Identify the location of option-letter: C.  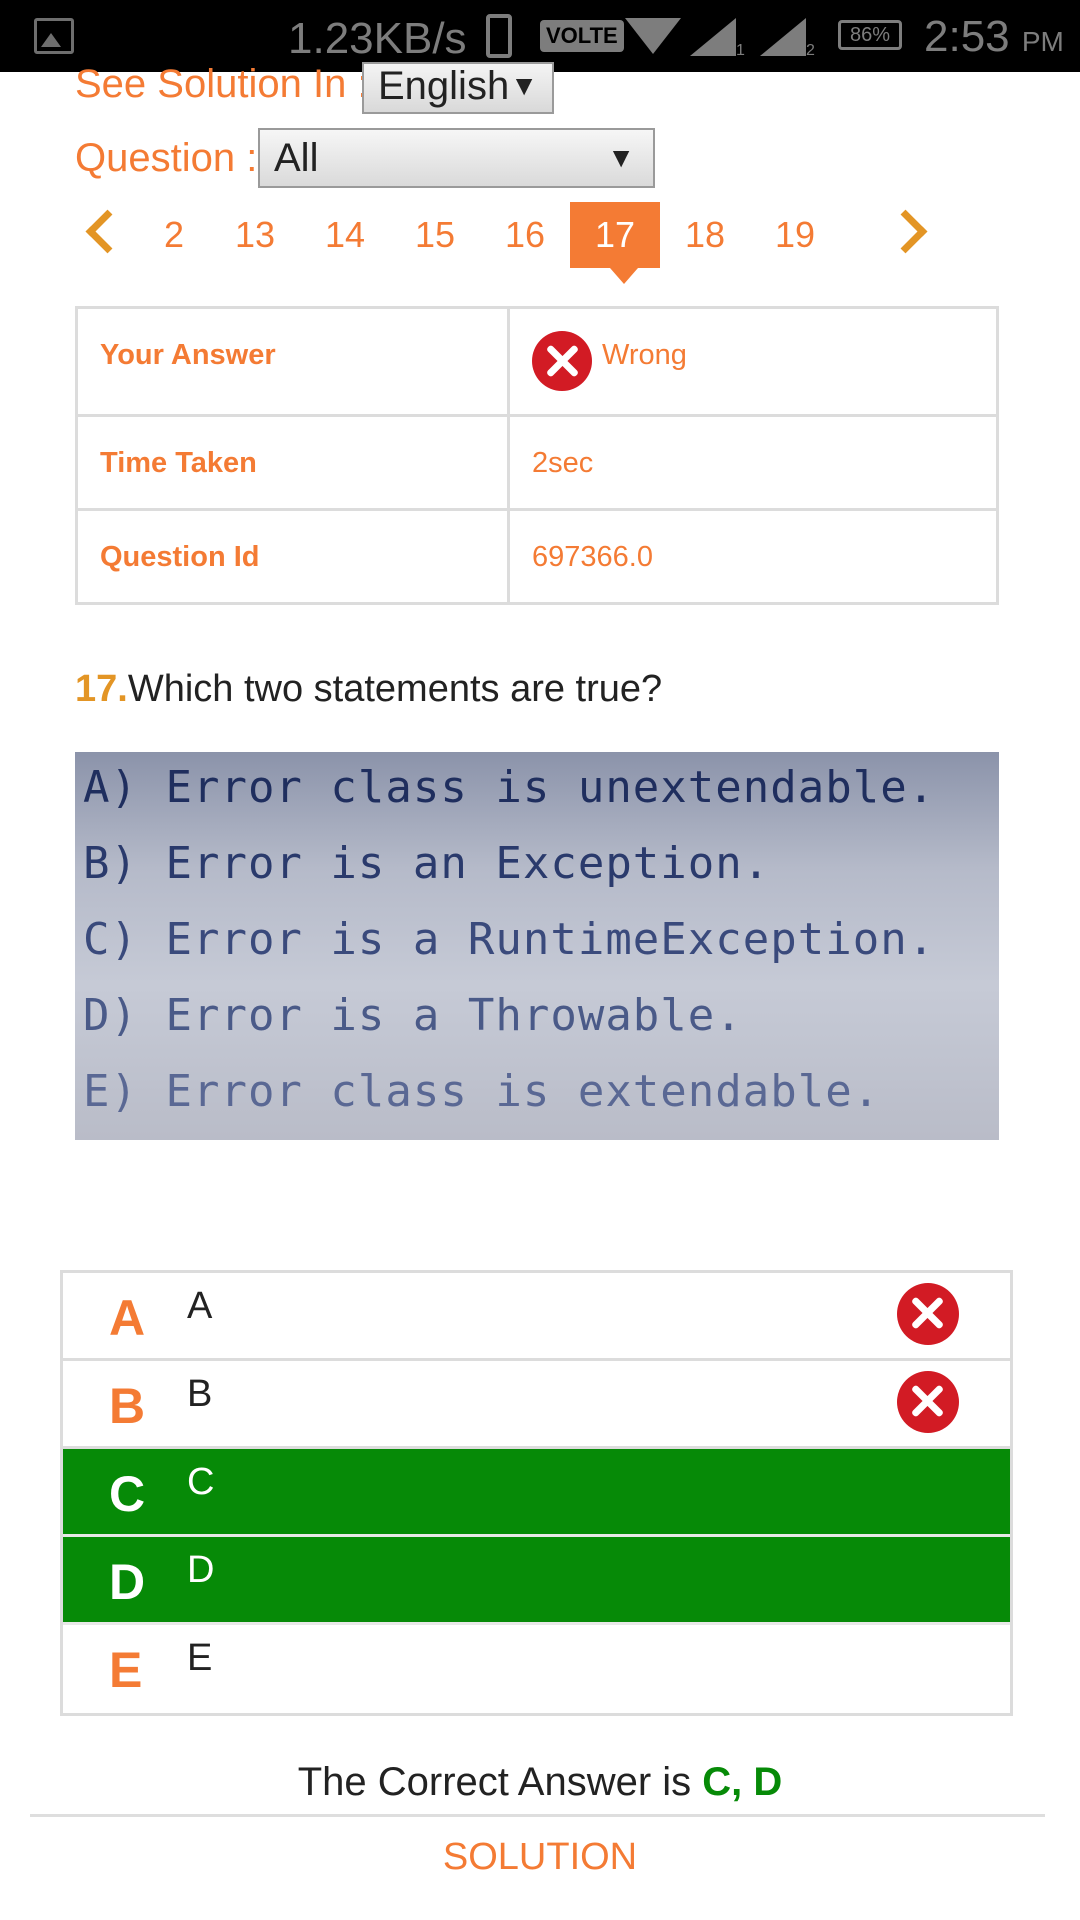
(127, 1494).